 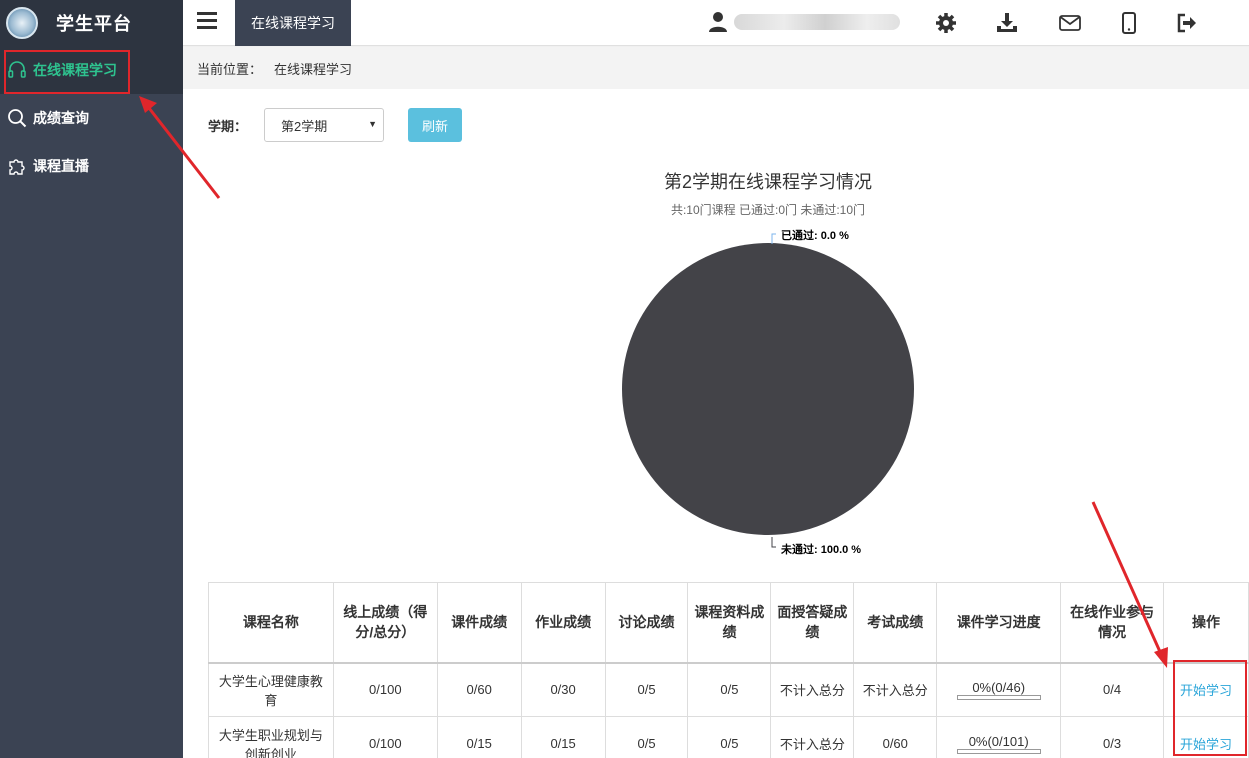 I want to click on annotation-arrowhead-action, so click(x=1161, y=657).